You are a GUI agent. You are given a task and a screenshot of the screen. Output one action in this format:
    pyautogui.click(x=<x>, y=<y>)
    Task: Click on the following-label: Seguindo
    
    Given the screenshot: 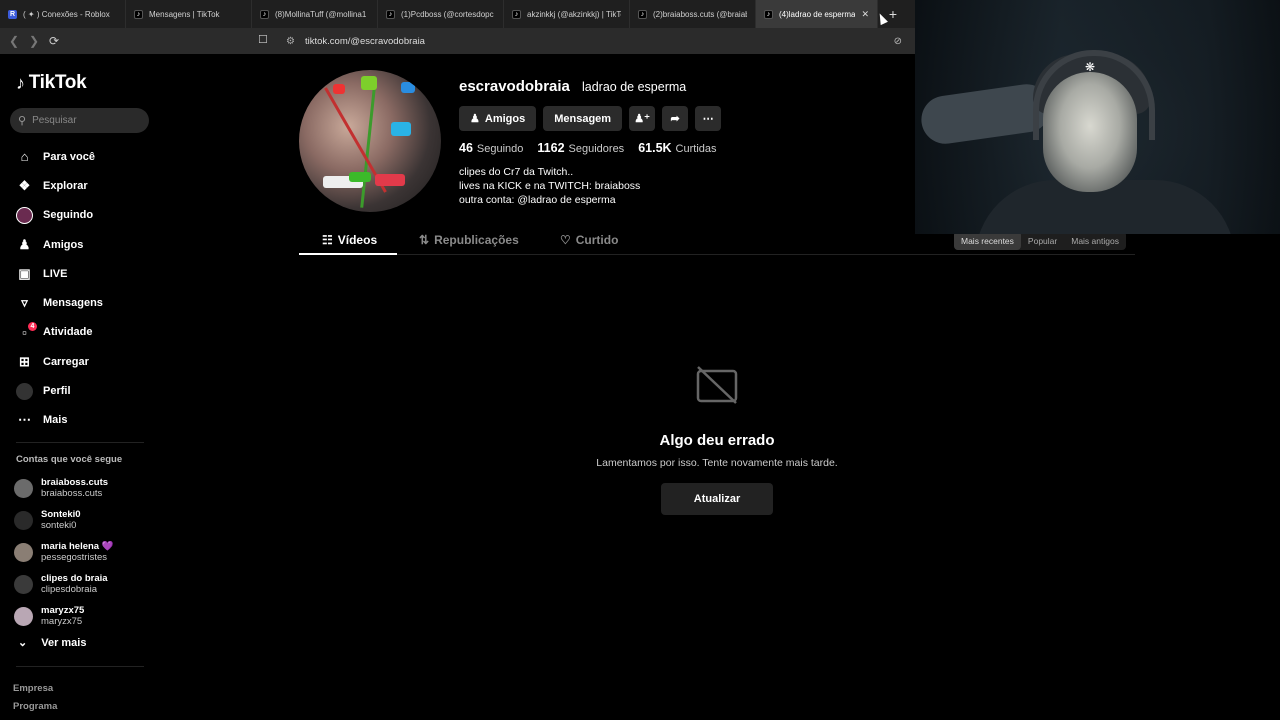 What is the action you would take?
    pyautogui.click(x=500, y=149)
    